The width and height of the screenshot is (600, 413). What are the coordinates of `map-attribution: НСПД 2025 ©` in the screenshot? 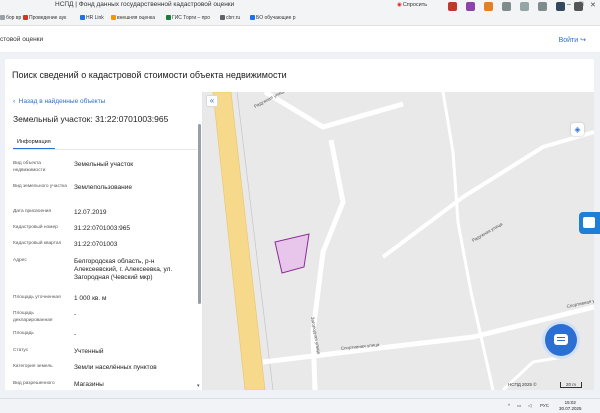 It's located at (522, 384).